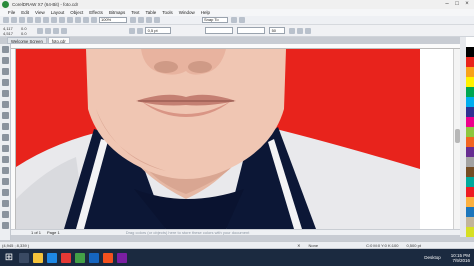 The width and height of the screenshot is (474, 266). Describe the element at coordinates (38, 20) in the screenshot. I see `cut-icon` at that location.